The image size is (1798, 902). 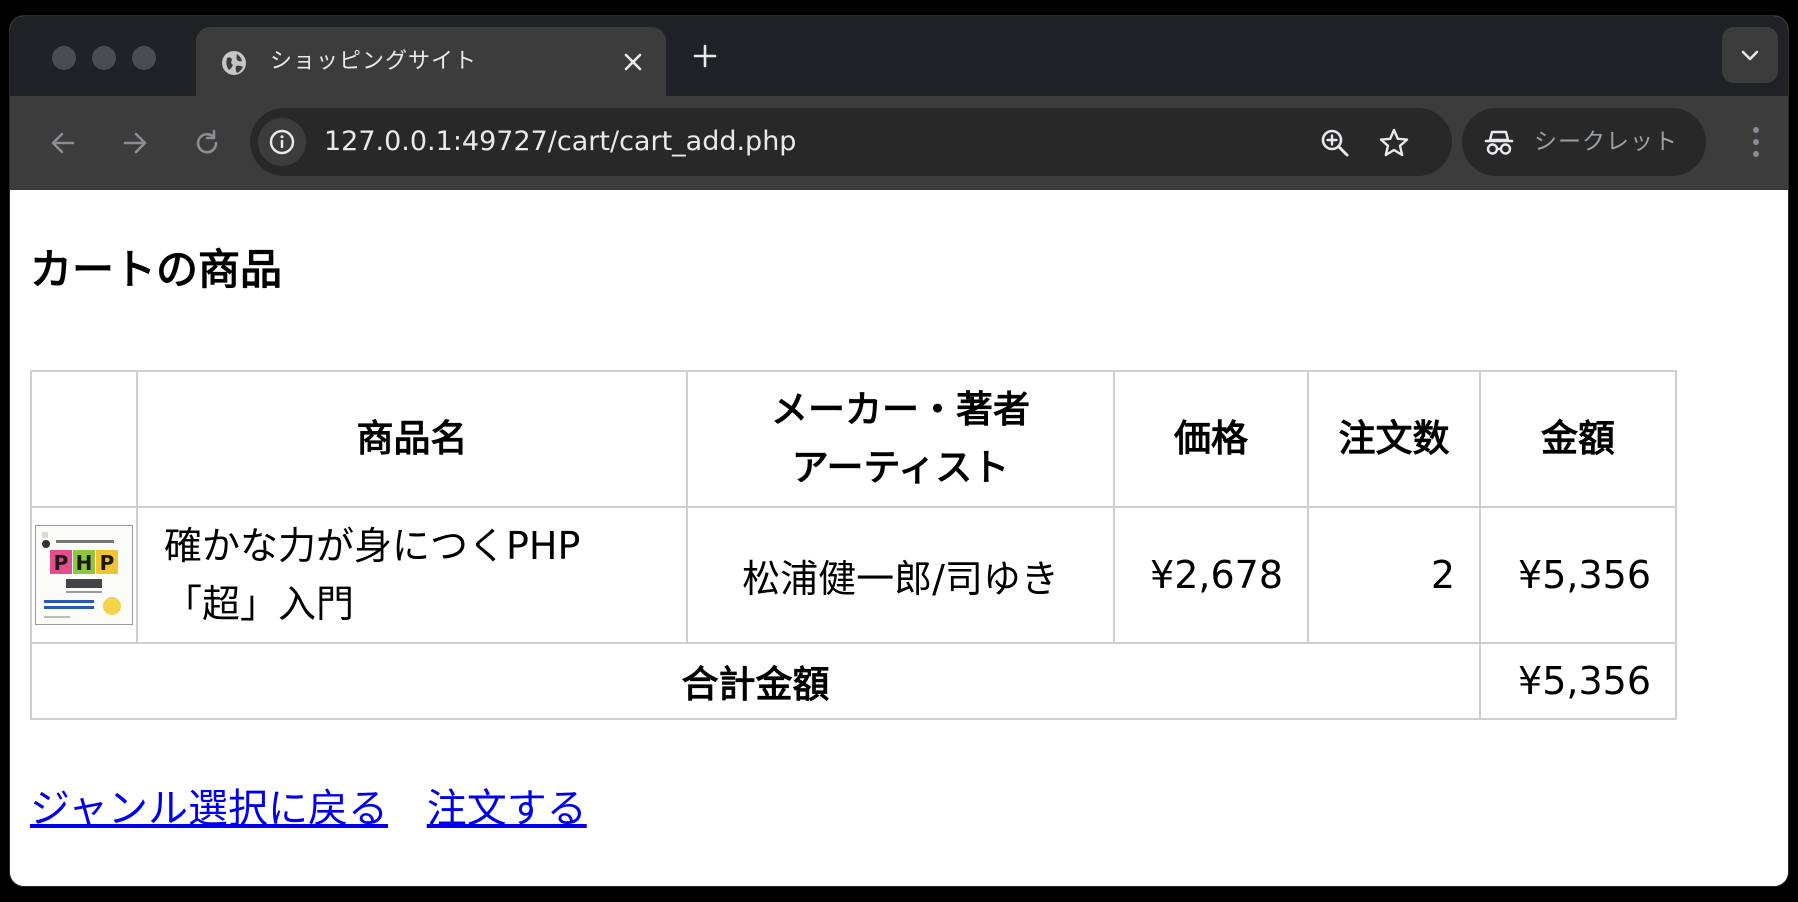 What do you see at coordinates (156, 269) in the screenshot?
I see `page-title: カートの商品` at bounding box center [156, 269].